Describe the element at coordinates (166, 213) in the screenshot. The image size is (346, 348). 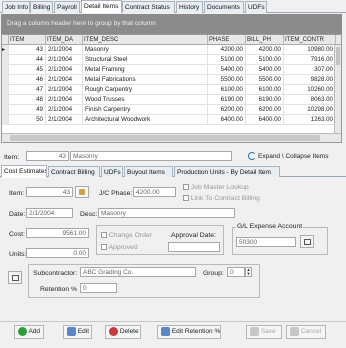
I see `desc-field: Masonry` at that location.